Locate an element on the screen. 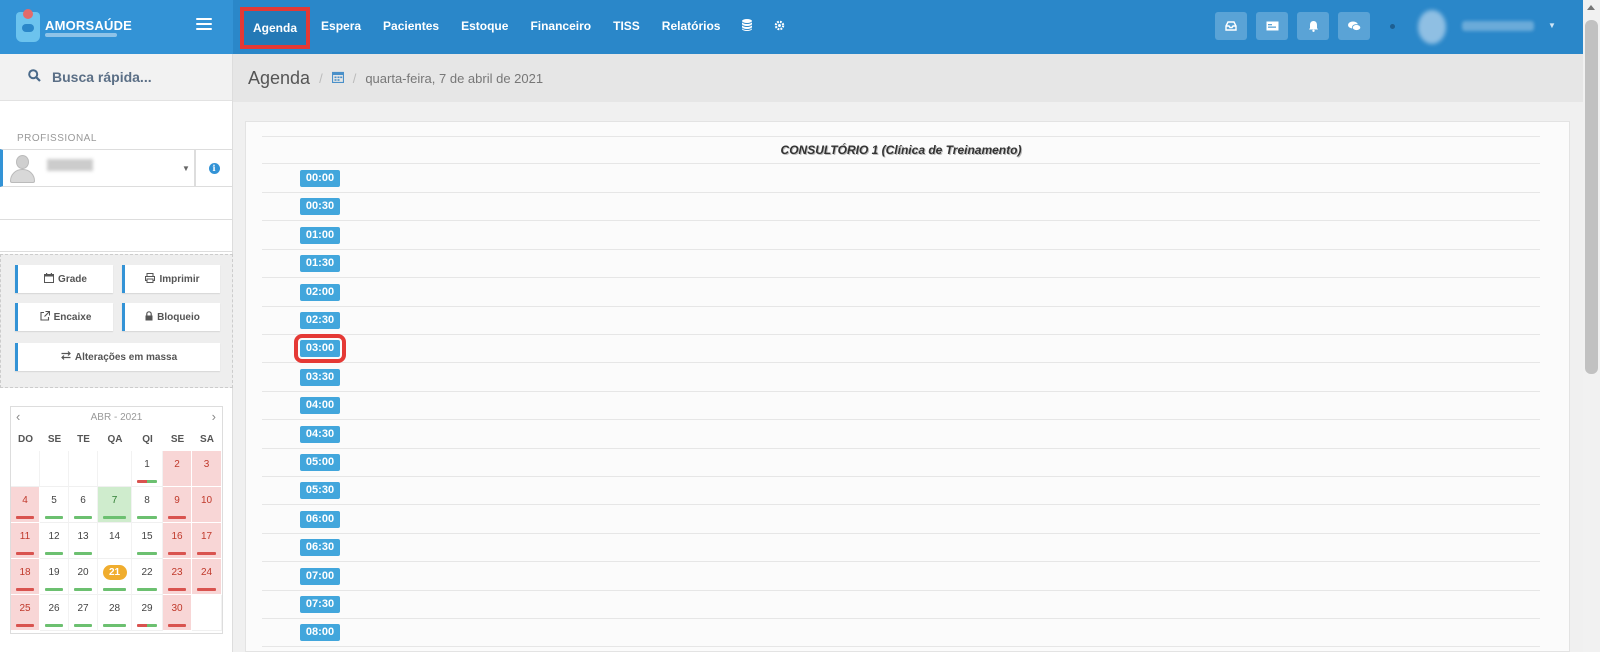 The width and height of the screenshot is (1600, 652). time-slot-badge: 02:30 is located at coordinates (320, 320).